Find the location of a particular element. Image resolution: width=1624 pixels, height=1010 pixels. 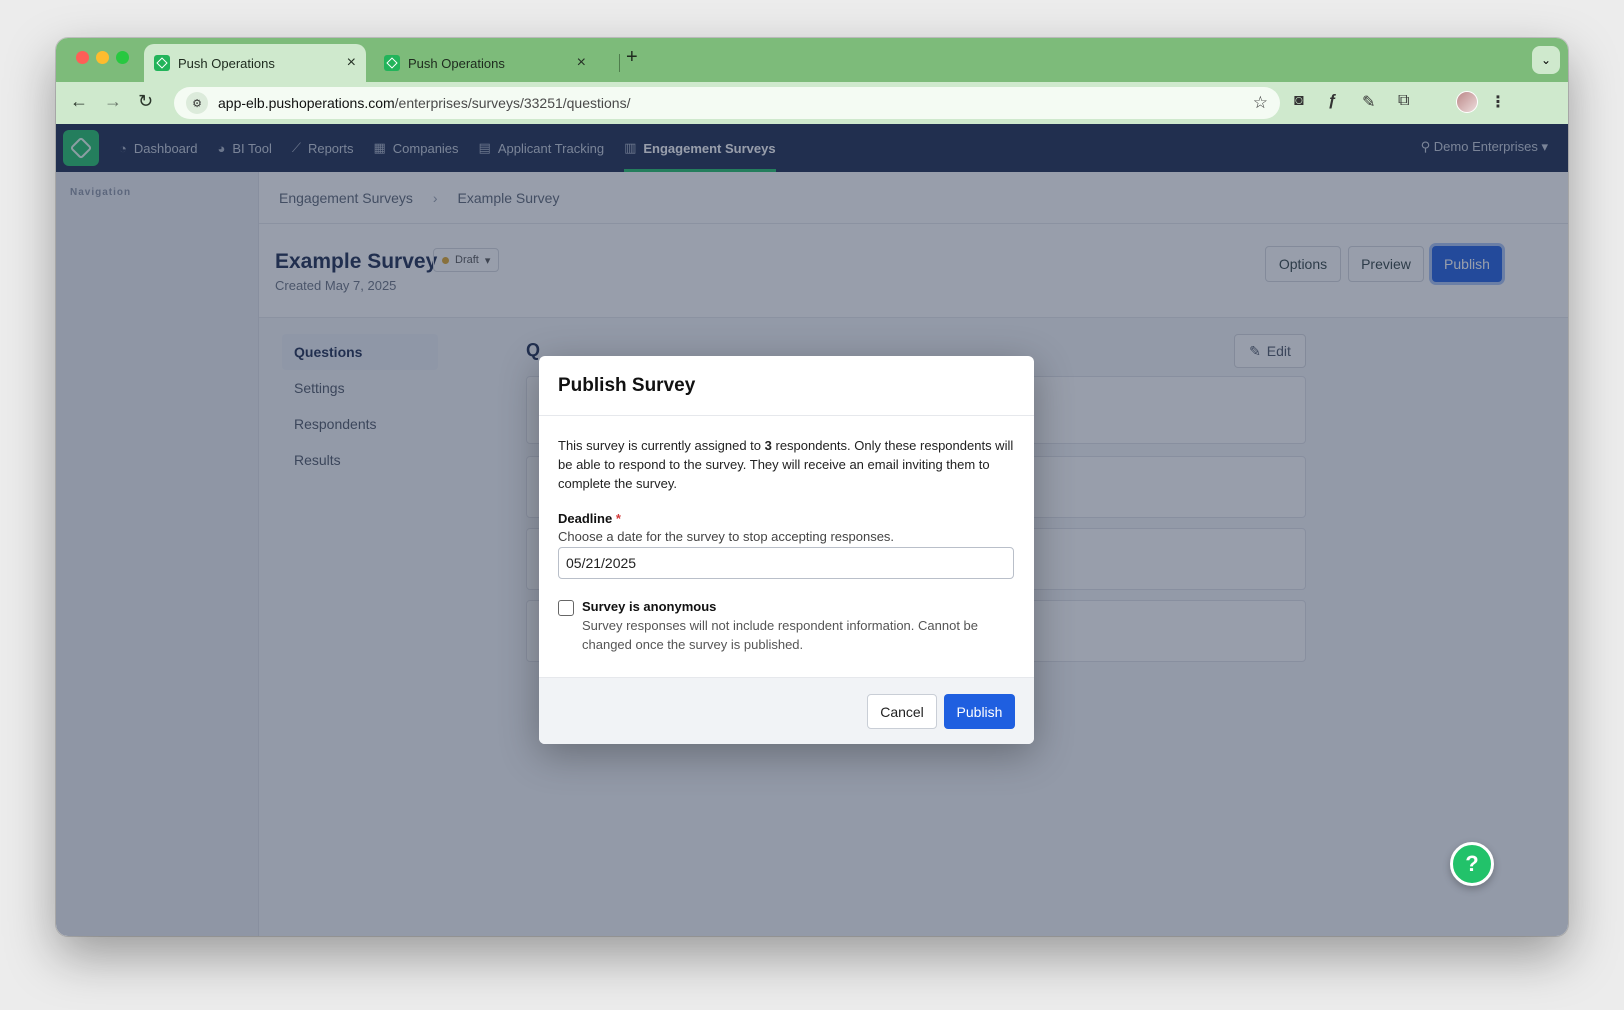

required-asterisk: * is located at coordinates (618, 518).